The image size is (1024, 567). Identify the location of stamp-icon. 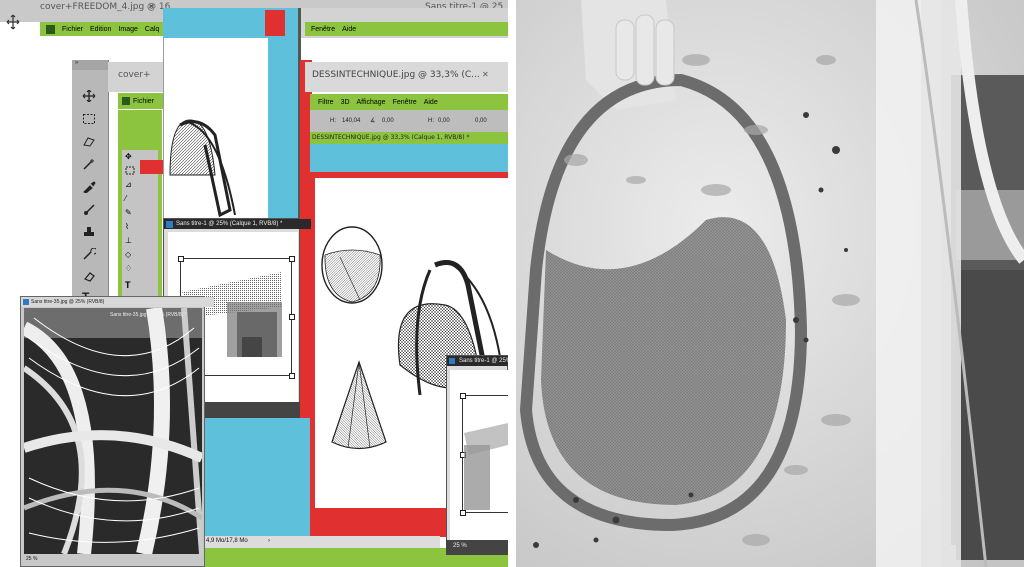
(89, 232).